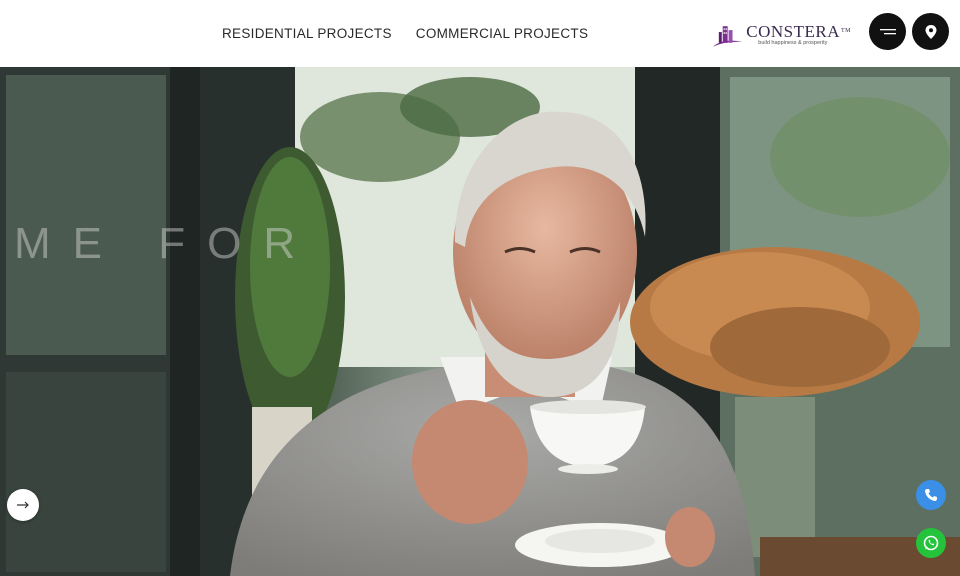  I want to click on menu-button, so click(887, 31).